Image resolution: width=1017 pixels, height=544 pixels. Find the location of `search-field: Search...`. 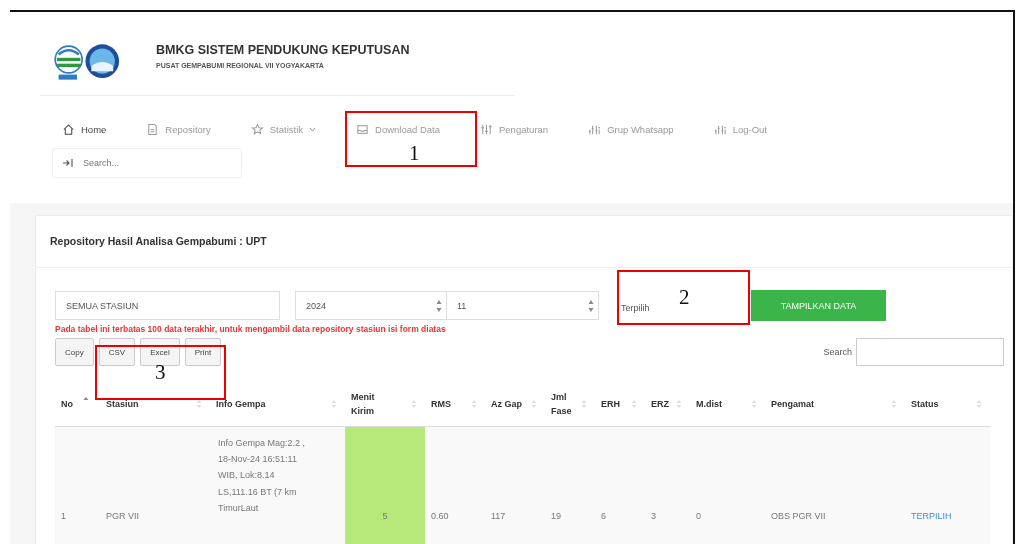

search-field: Search... is located at coordinates (147, 163).